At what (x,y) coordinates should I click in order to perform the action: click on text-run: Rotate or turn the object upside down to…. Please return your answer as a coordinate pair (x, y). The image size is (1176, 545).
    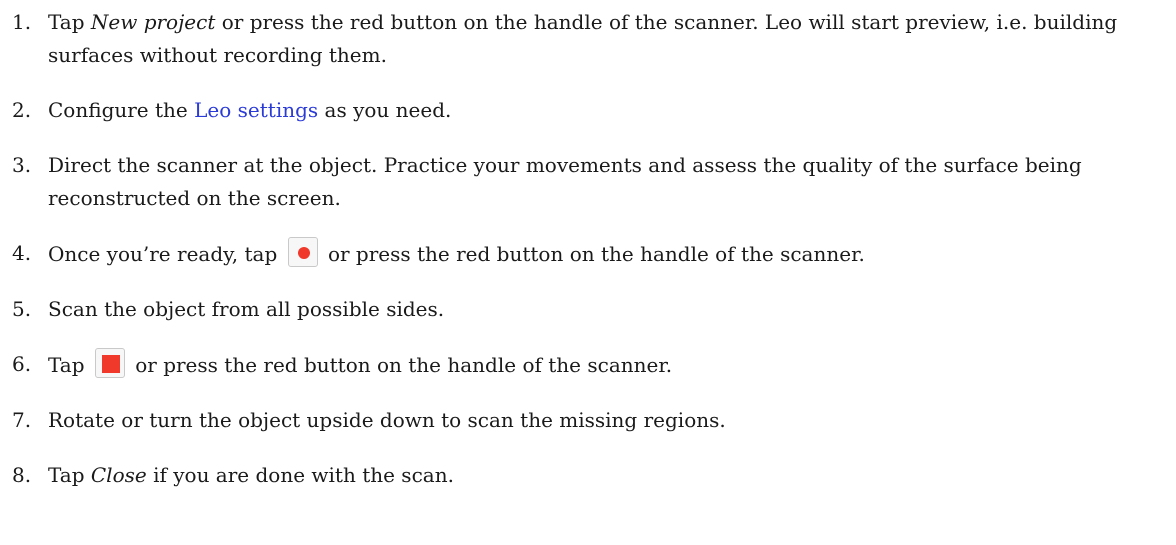
    Looking at the image, I should click on (387, 420).